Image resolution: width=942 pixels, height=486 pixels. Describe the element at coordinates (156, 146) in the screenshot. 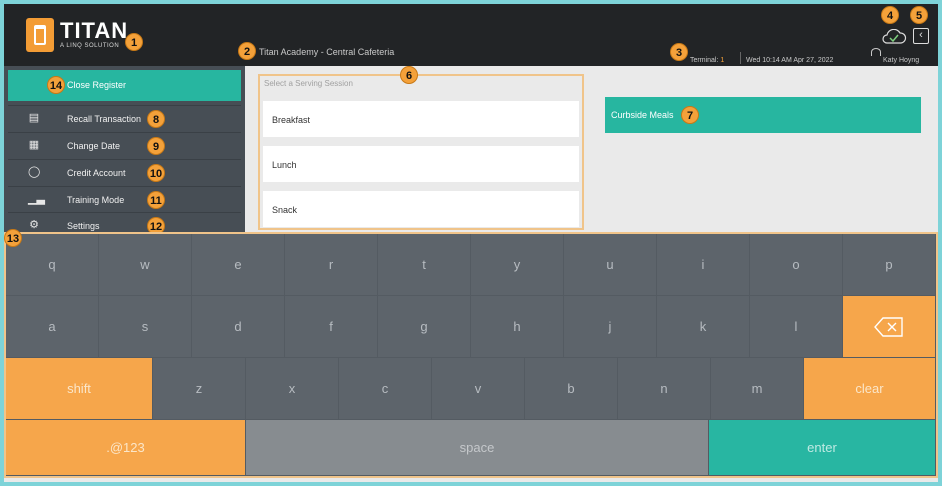

I see `annotation-badge-9: 9` at that location.